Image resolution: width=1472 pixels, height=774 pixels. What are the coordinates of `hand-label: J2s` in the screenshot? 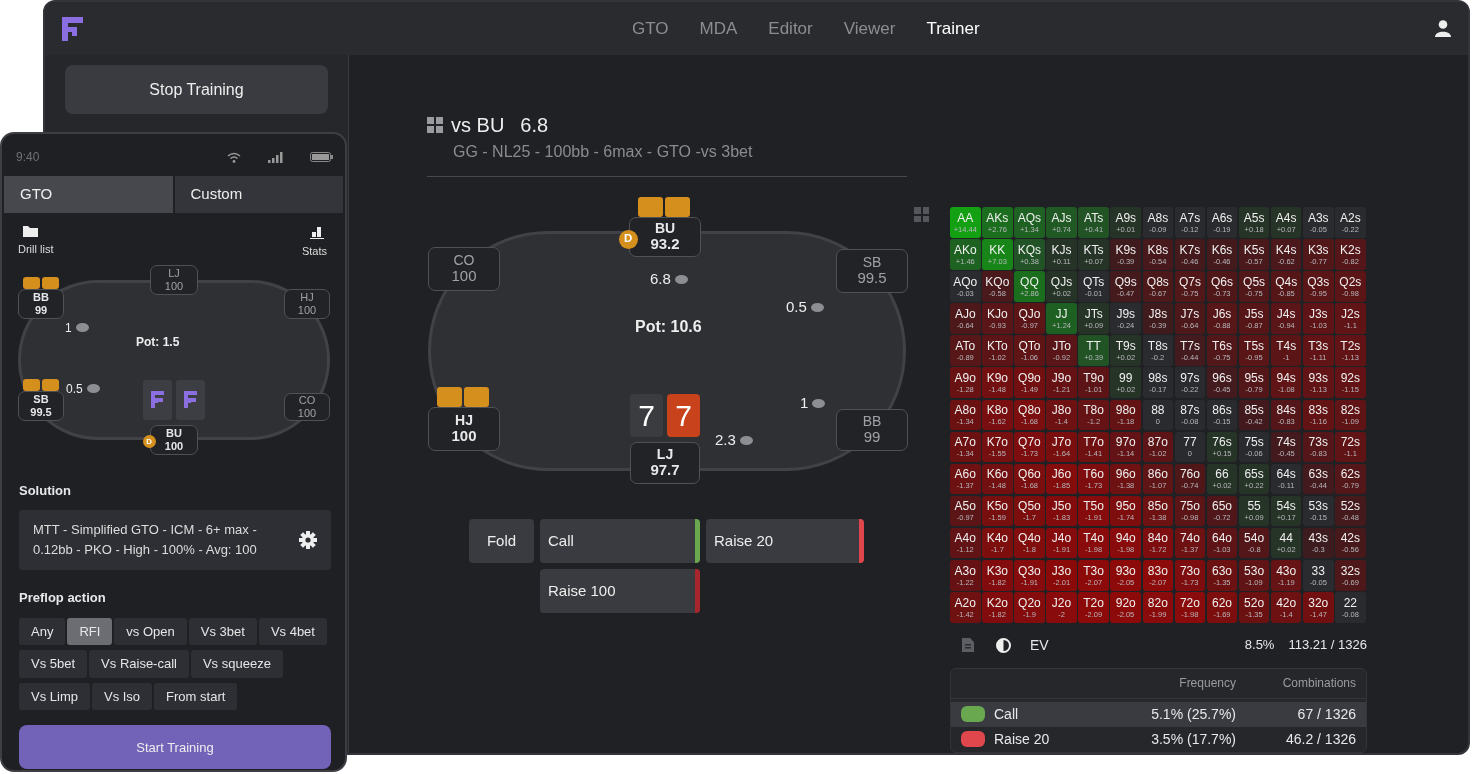 It's located at (1350, 313).